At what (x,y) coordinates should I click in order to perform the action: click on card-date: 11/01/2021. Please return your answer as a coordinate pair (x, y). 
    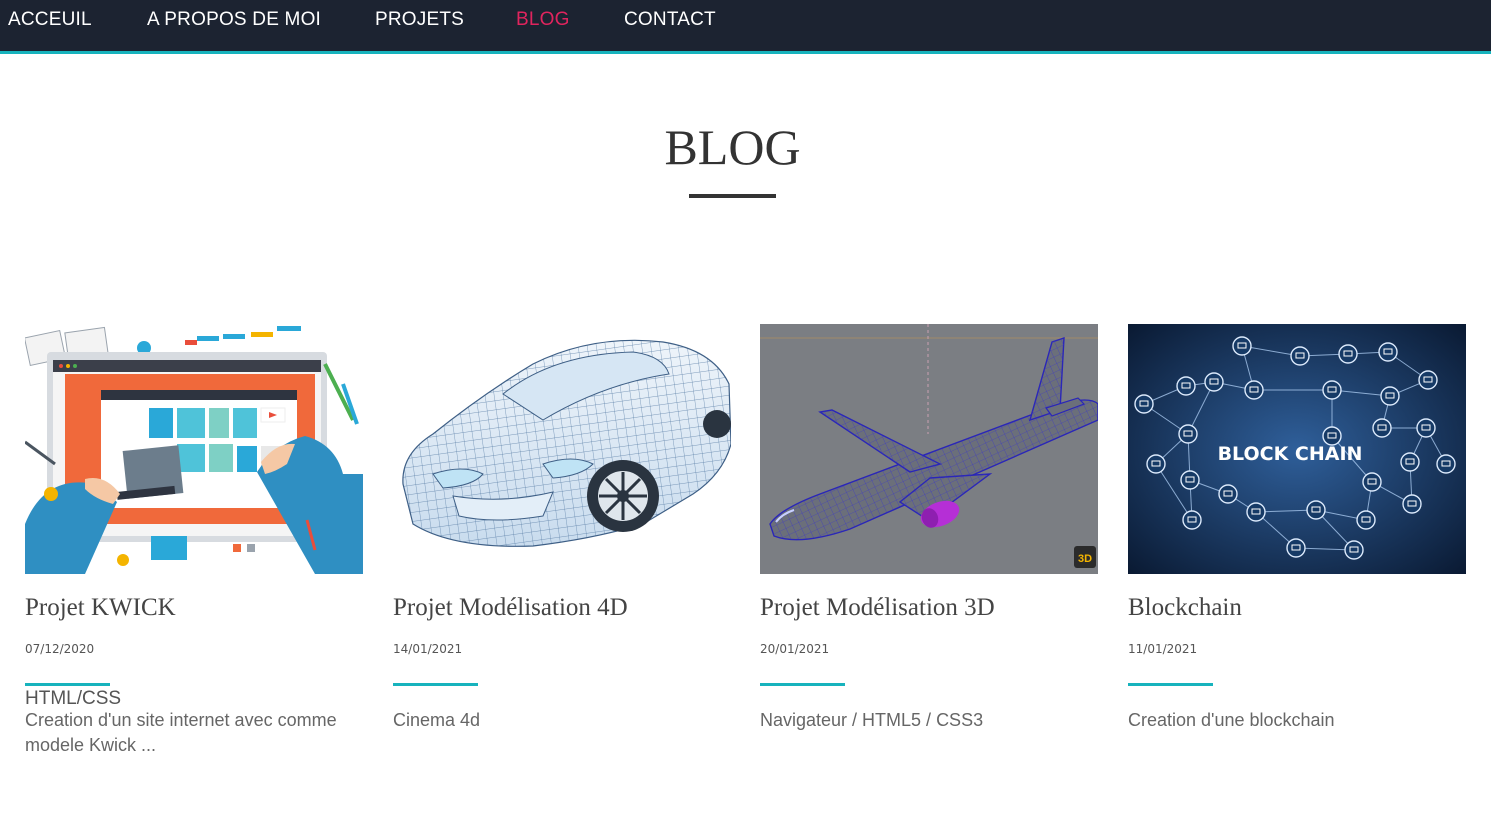
    Looking at the image, I should click on (1163, 649).